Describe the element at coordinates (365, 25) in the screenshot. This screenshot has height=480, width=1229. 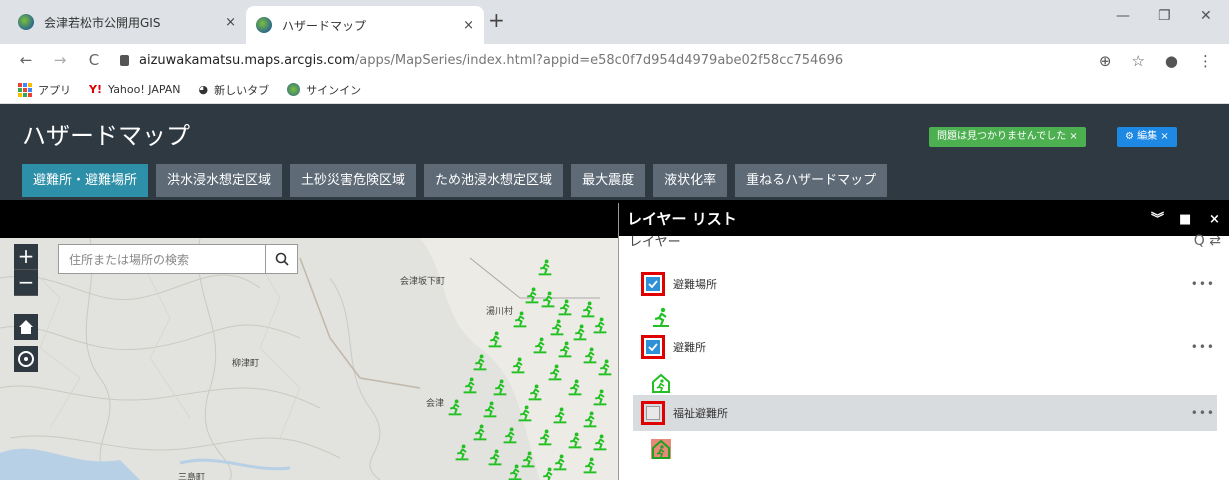
I see `browser-tab-hazard-map: ハザードマップ ×` at that location.